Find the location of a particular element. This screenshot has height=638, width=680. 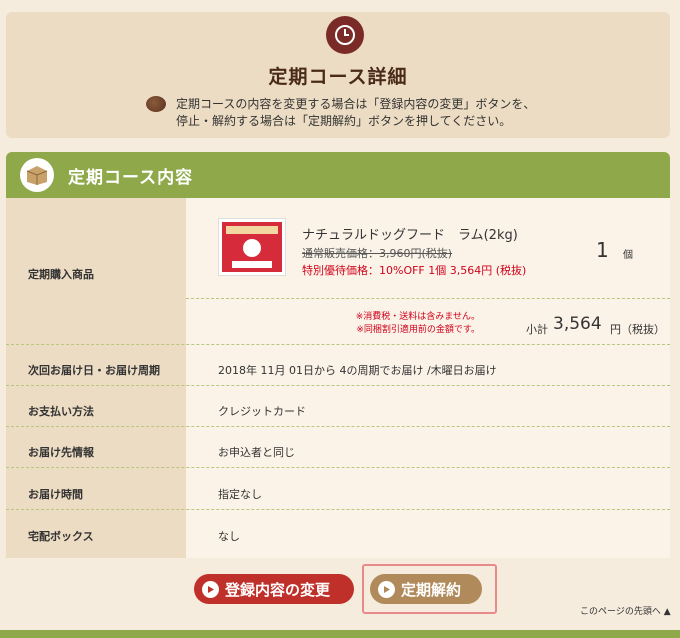

subtotal-label: 小計 is located at coordinates (537, 329).